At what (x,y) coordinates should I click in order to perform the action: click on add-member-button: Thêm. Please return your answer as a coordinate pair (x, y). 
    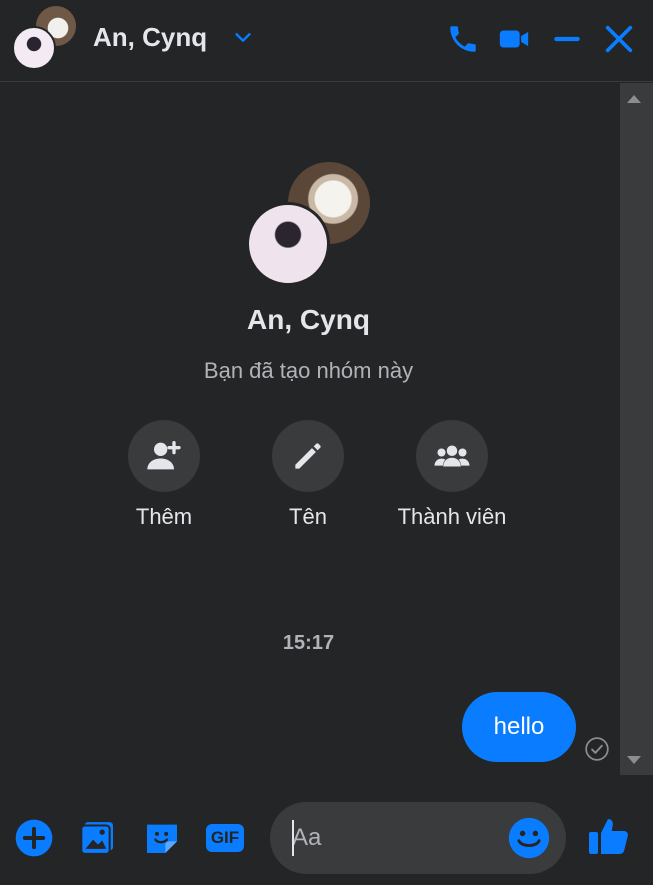
    Looking at the image, I should click on (164, 475).